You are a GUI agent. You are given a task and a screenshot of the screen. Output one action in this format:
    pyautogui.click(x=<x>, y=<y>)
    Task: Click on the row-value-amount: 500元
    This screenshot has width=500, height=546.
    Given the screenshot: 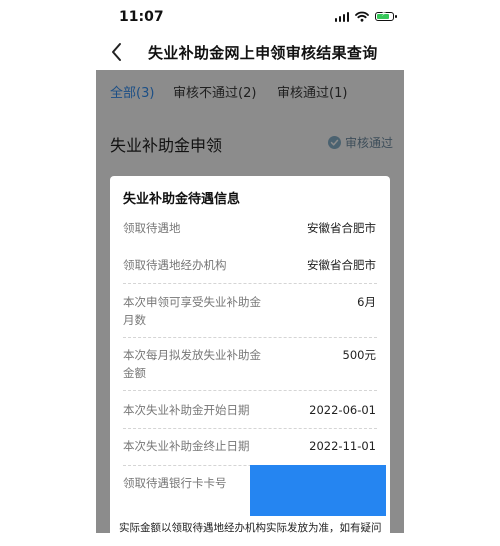 What is the action you would take?
    pyautogui.click(x=359, y=355)
    